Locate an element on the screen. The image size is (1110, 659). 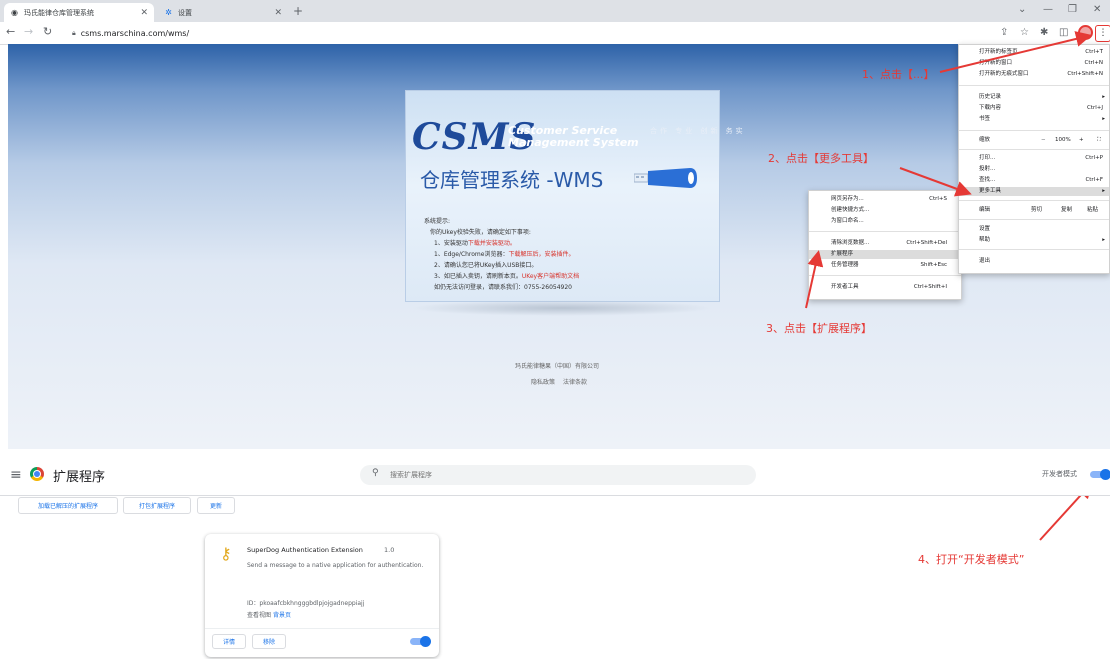
arrow-step1 is located at coordinates (1015, 52).